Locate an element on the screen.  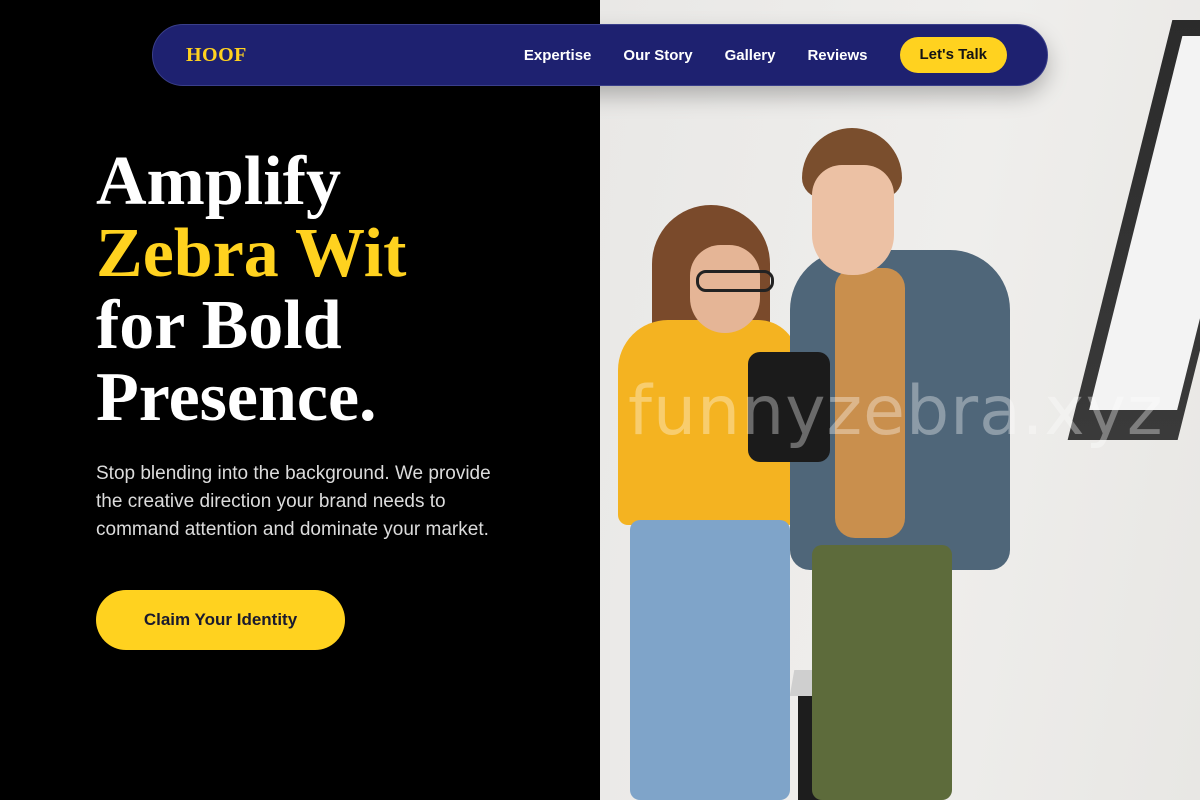
claim-identity-button: Claim Your Identity is located at coordinates (220, 620).